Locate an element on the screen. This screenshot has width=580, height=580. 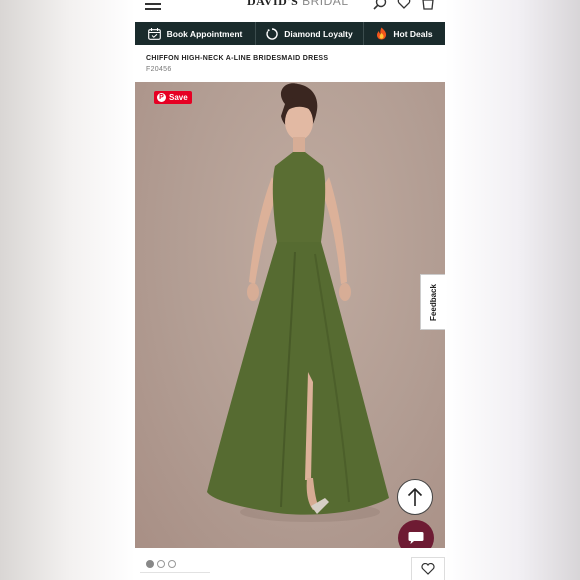
carousel-dots is located at coordinates (161, 564).